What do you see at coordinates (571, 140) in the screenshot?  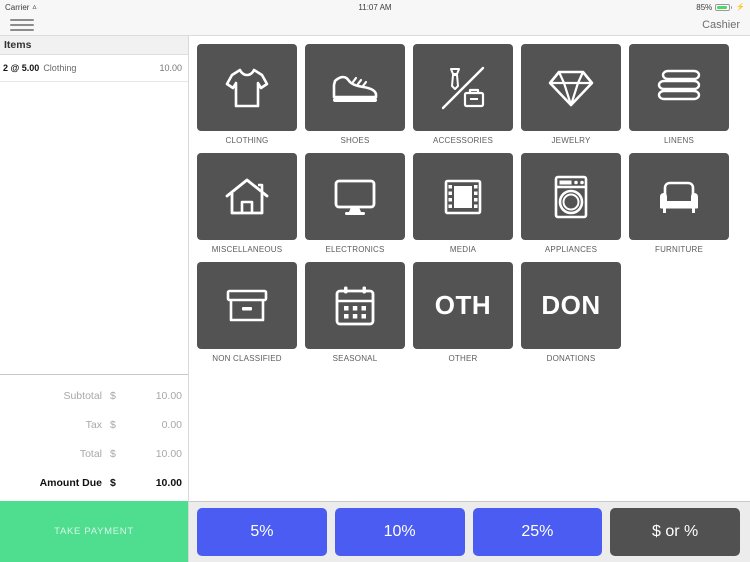 I see `category-label: JEWELRY` at bounding box center [571, 140].